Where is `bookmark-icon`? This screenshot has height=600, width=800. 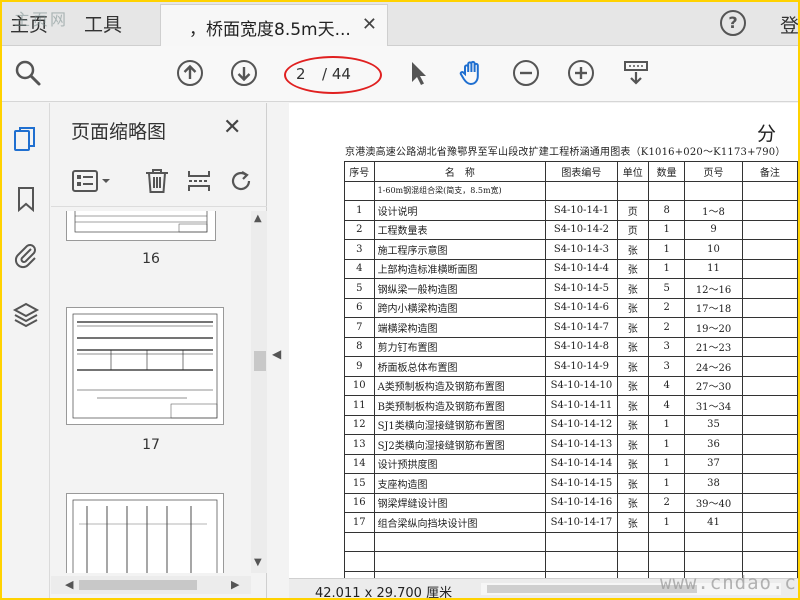
bookmark-icon is located at coordinates (26, 199).